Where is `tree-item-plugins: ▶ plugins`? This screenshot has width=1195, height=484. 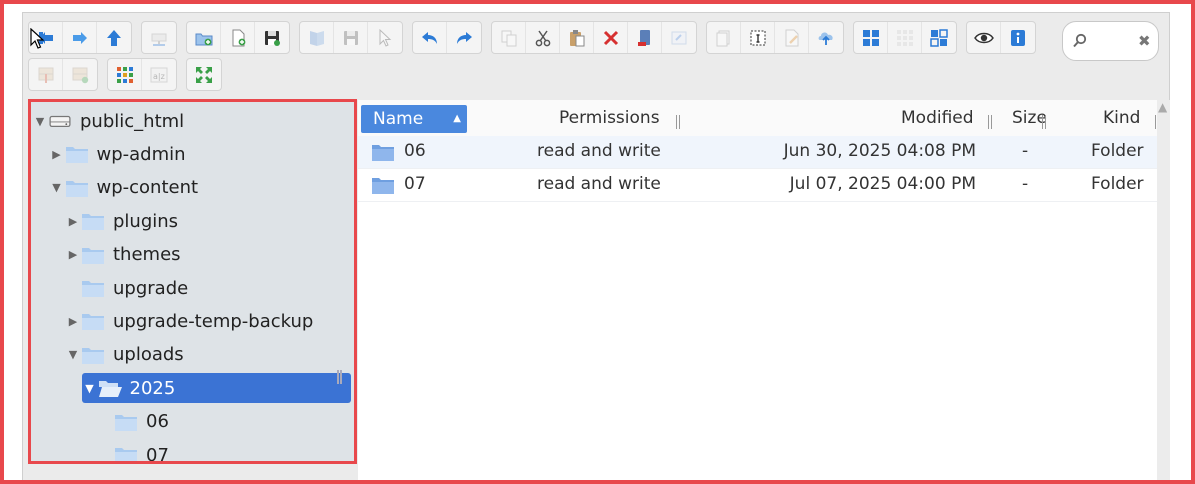
tree-item-plugins: ▶ plugins is located at coordinates (121, 221).